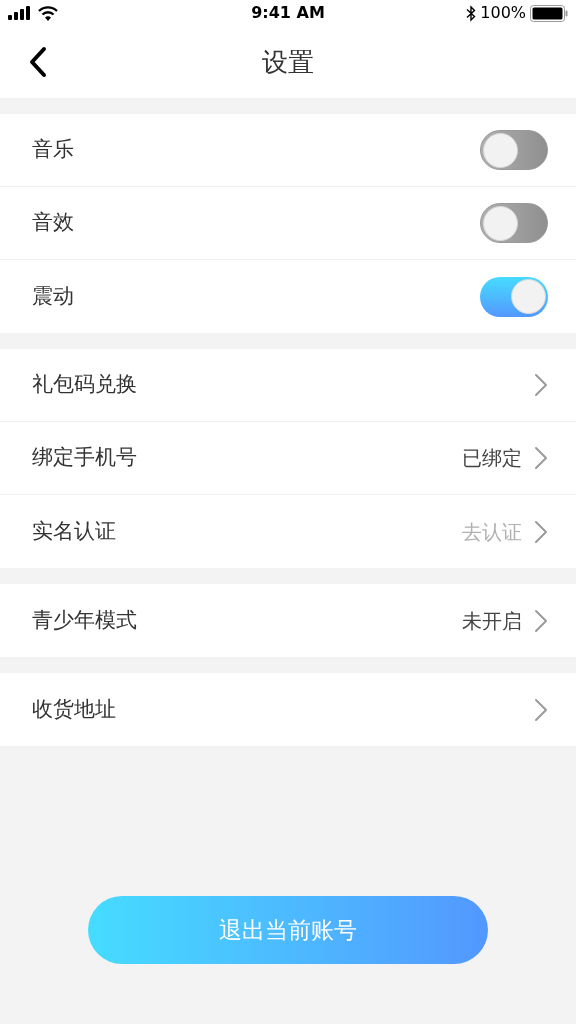  What do you see at coordinates (85, 620) in the screenshot?
I see `setting-label: 青少年模式` at bounding box center [85, 620].